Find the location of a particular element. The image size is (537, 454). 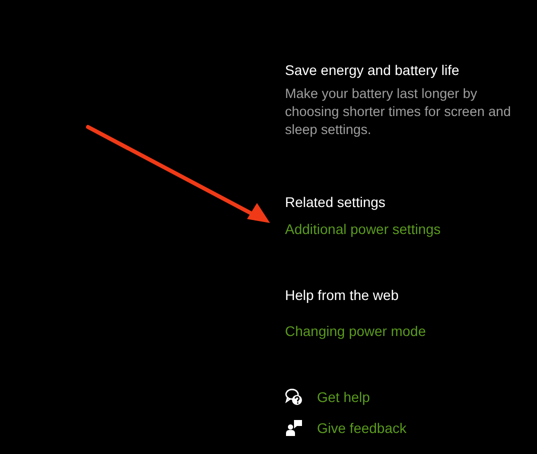

settings-link: Changing power mode is located at coordinates (355, 331).